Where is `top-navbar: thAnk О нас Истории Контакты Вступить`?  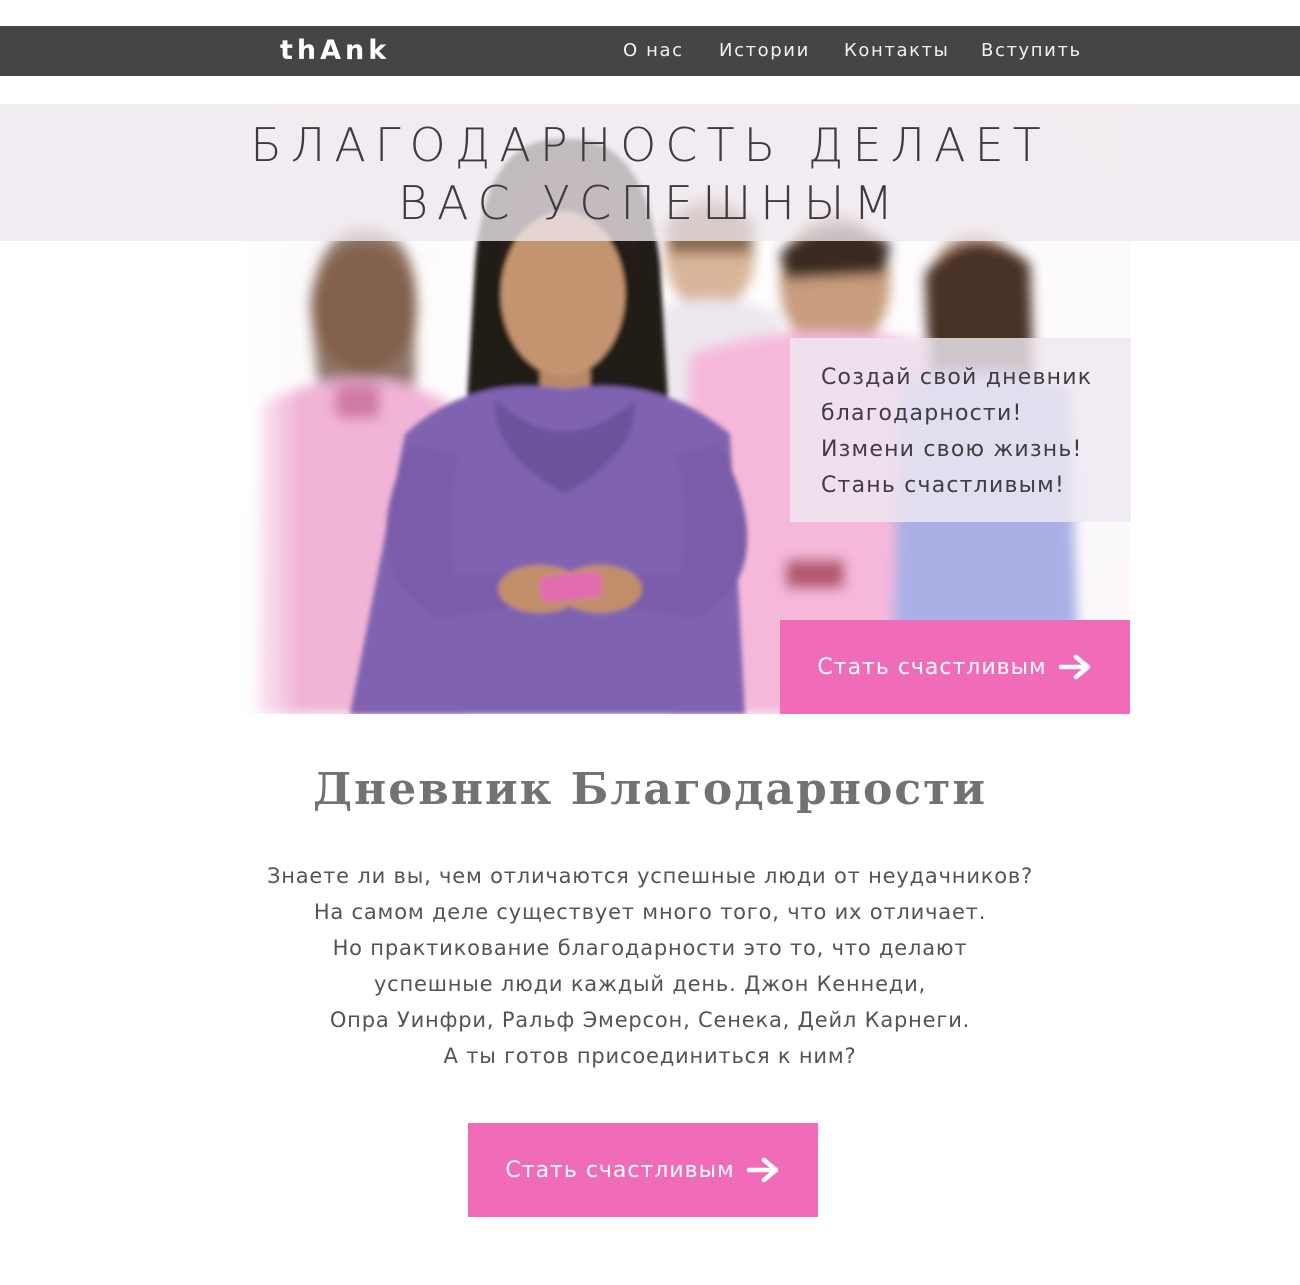 top-navbar: thAnk О нас Истории Контакты Вступить is located at coordinates (650, 51).